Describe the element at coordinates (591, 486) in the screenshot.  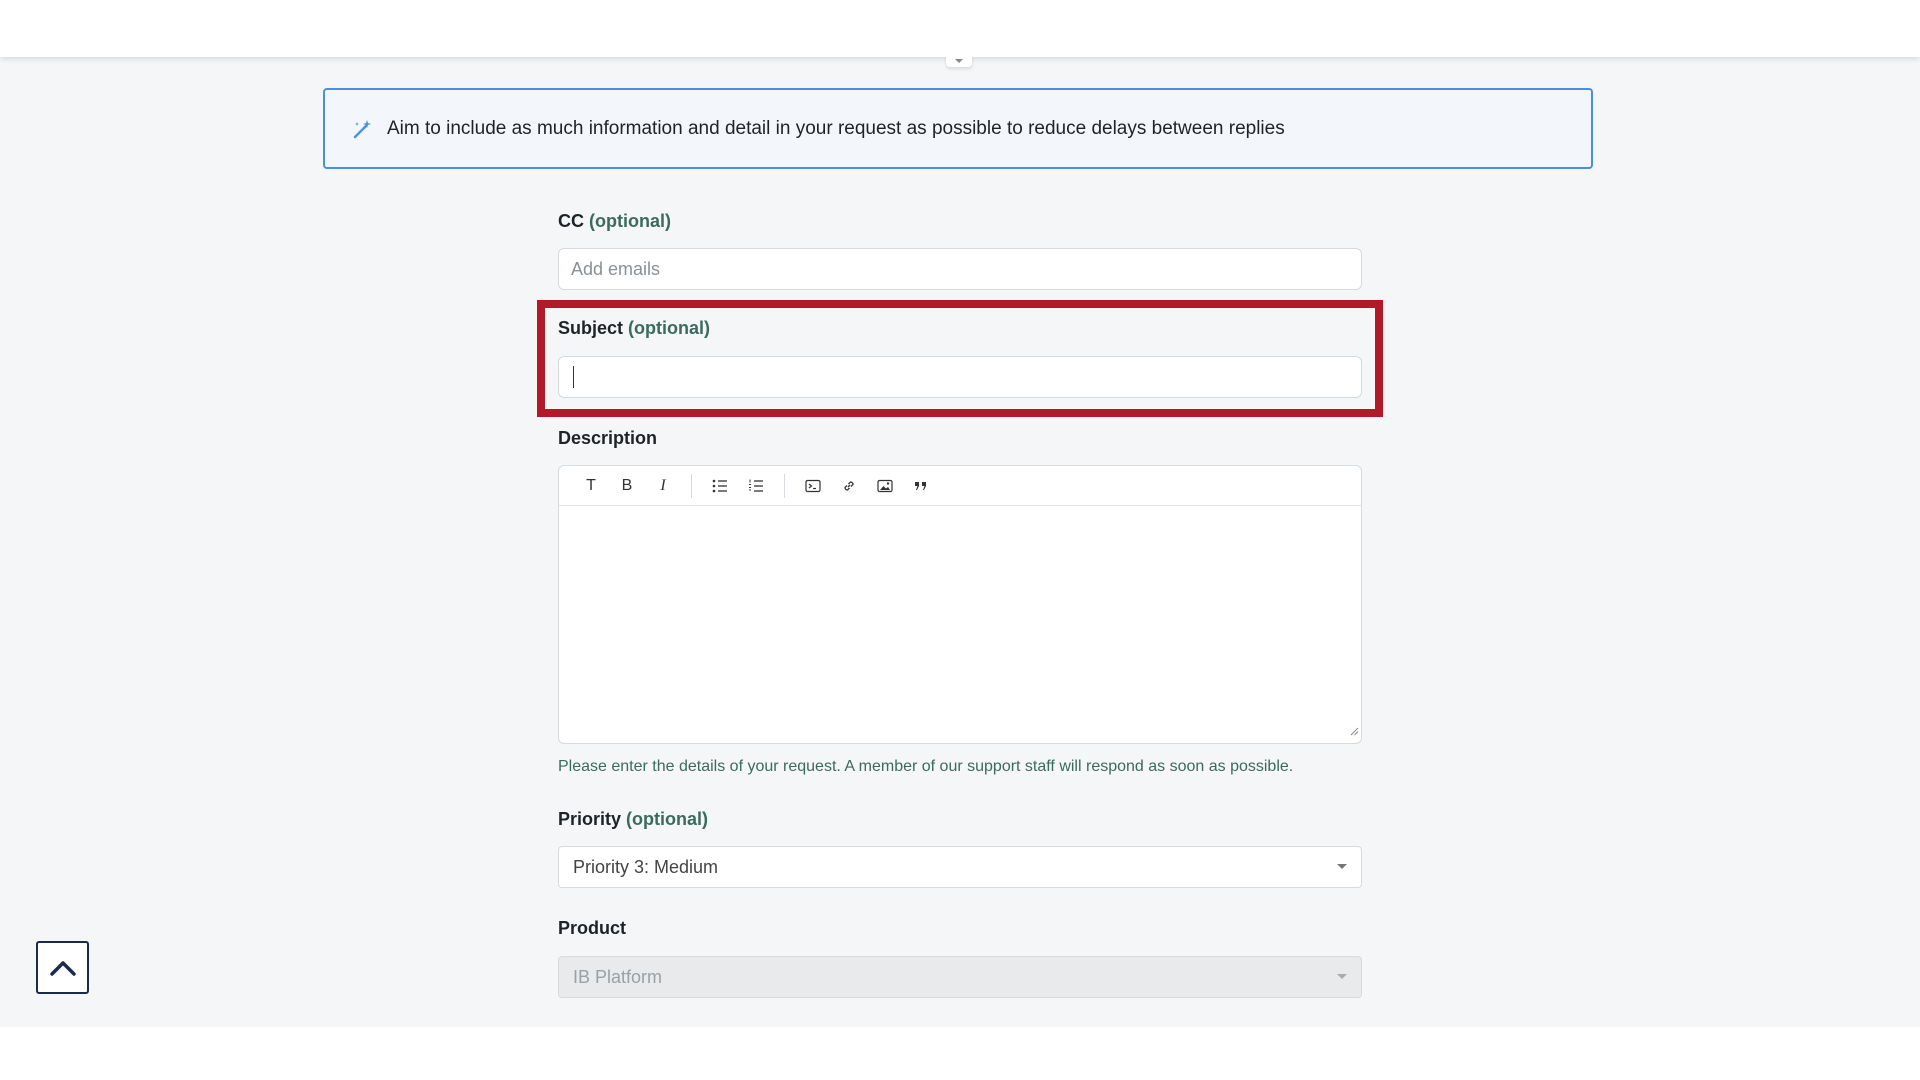
I see `text-style-icon: T` at that location.